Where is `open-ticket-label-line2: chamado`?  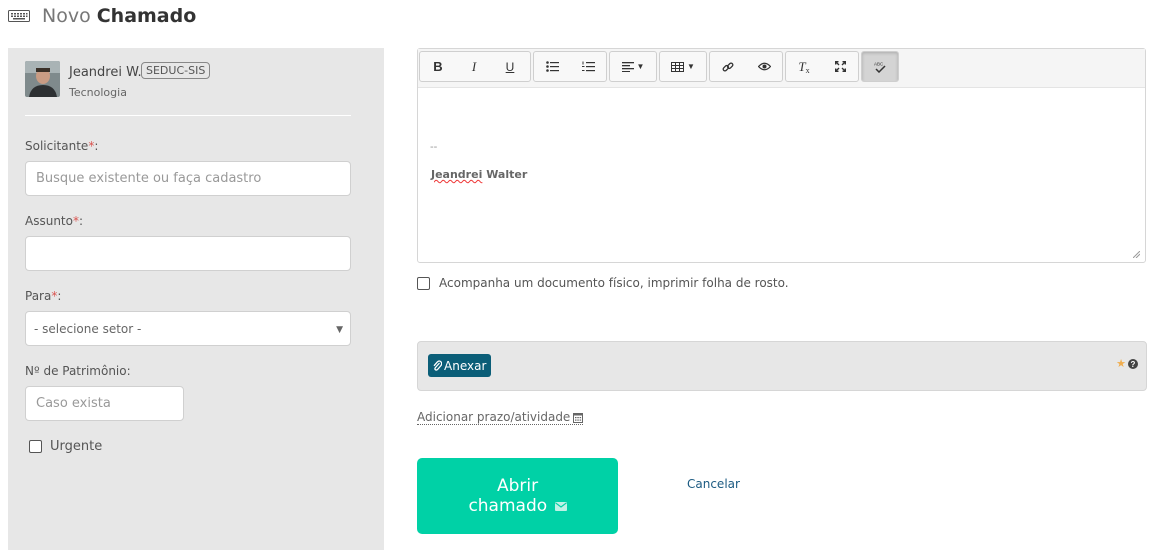
open-ticket-label-line2: chamado is located at coordinates (517, 506).